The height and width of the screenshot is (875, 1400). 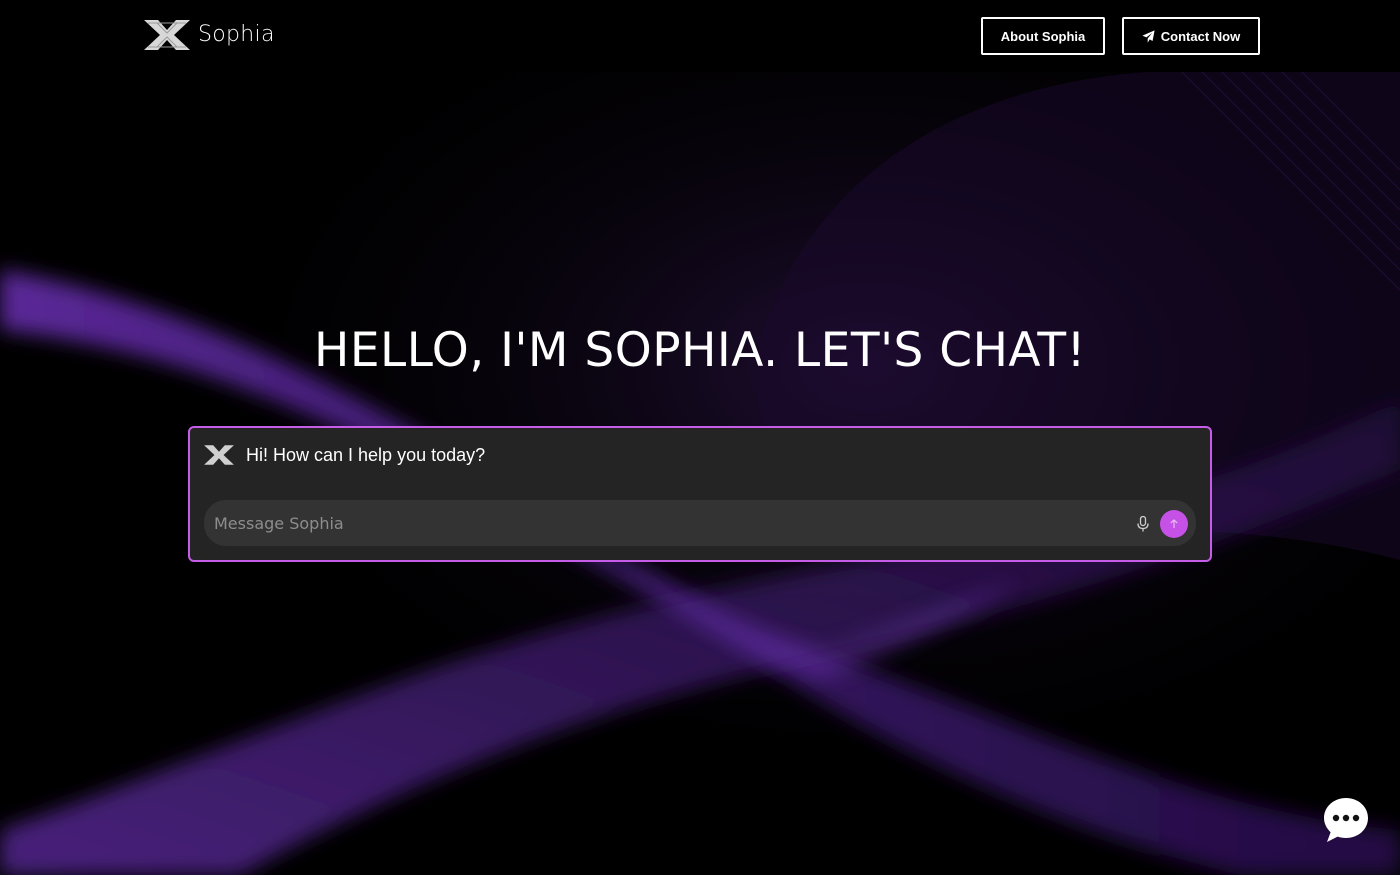 What do you see at coordinates (700, 36) in the screenshot?
I see `site-header: Sophia About Sophia Contact Now` at bounding box center [700, 36].